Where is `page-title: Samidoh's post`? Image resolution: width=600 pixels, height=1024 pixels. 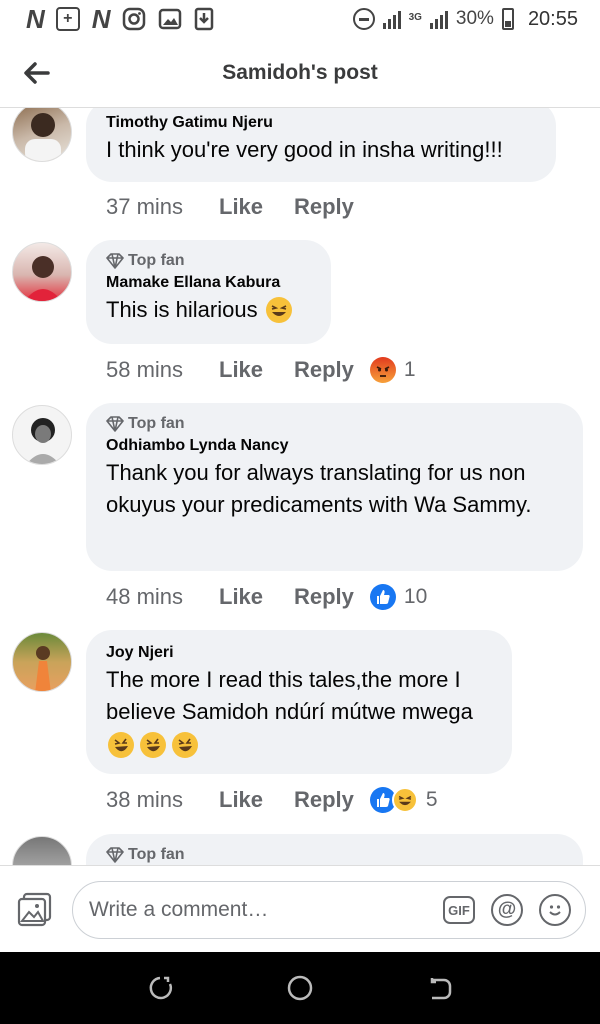
page-title: Samidoh's post is located at coordinates (300, 72).